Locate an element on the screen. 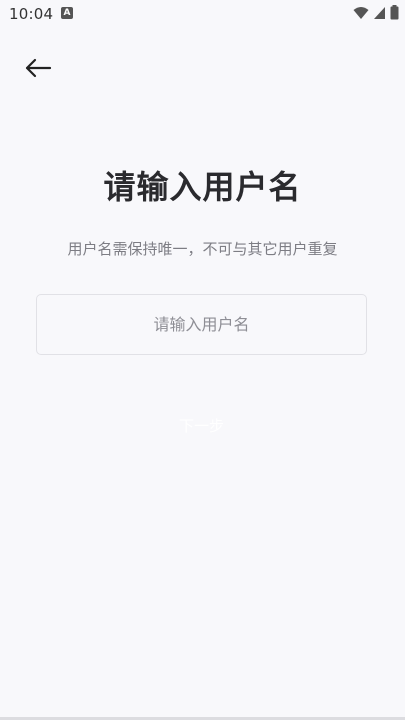  back-button is located at coordinates (38, 70).